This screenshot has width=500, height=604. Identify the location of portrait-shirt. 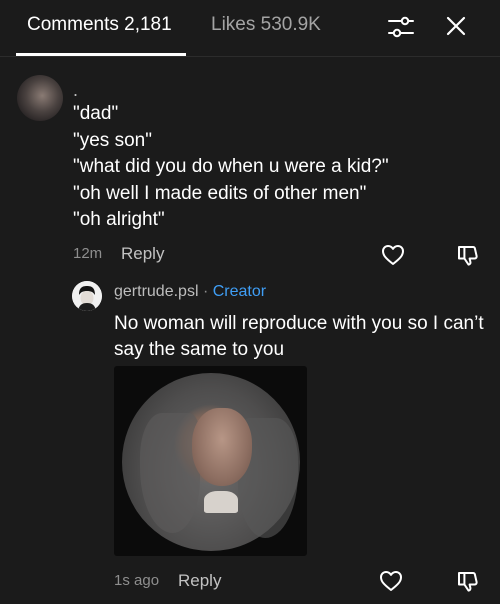
(221, 502).